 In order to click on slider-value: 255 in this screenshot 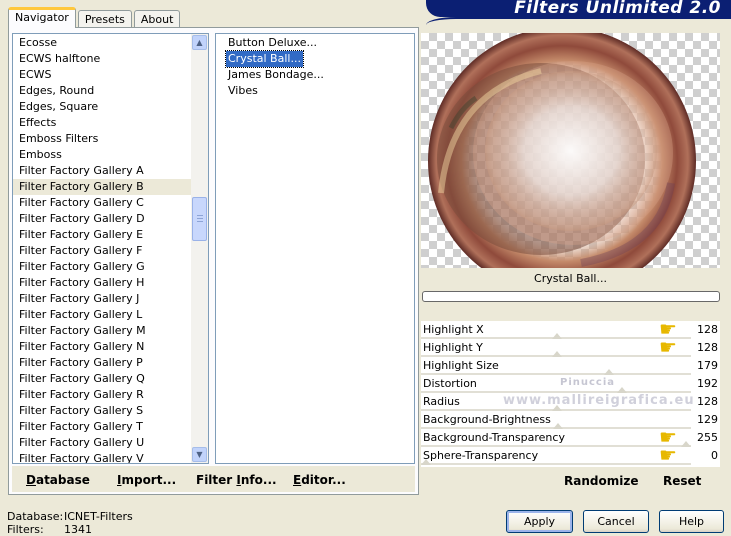, I will do `click(707, 437)`.